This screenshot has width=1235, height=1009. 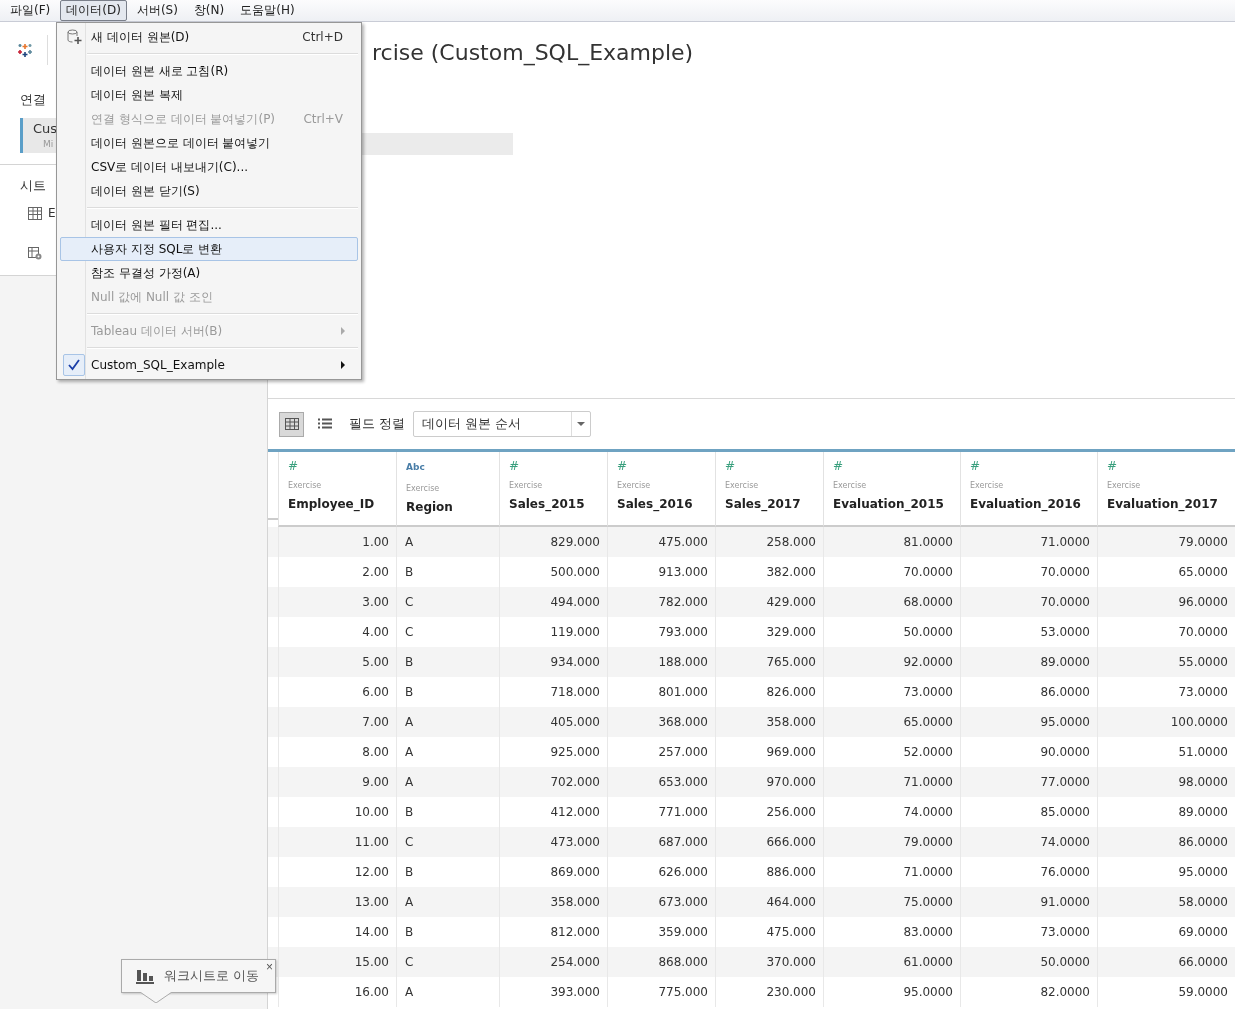 What do you see at coordinates (337, 722) in the screenshot?
I see `table-cell: 7.00` at bounding box center [337, 722].